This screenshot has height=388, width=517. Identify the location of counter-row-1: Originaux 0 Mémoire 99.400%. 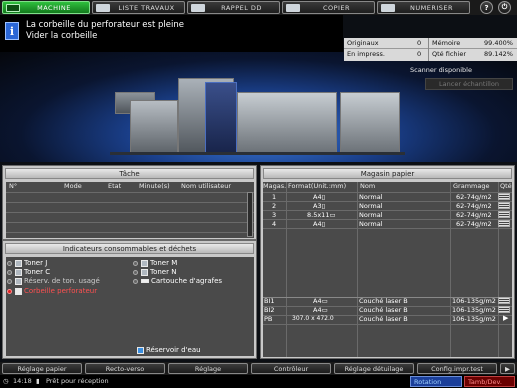
(430, 43).